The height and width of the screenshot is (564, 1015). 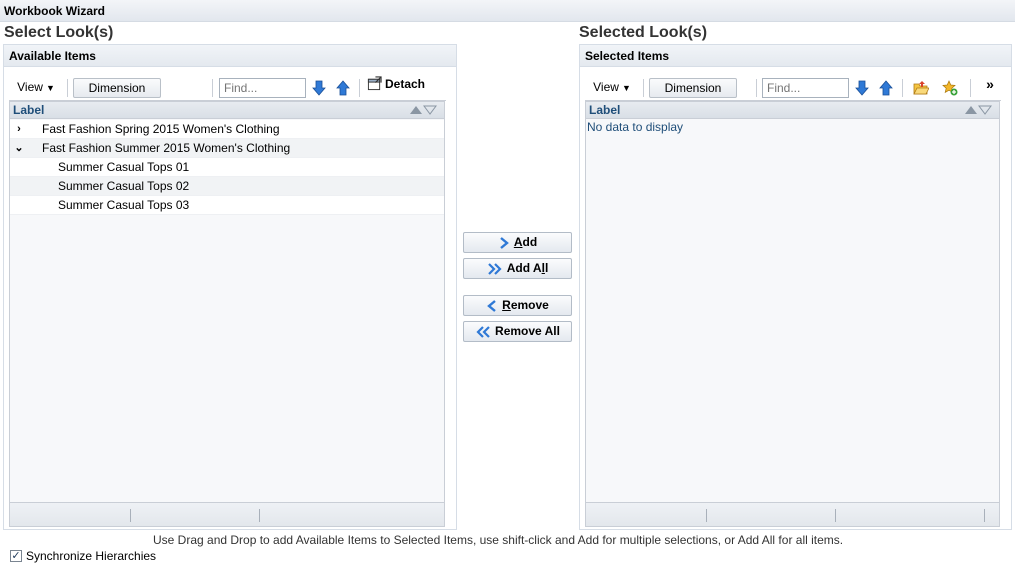 I want to click on chevron-right-icon, so click(x=504, y=243).